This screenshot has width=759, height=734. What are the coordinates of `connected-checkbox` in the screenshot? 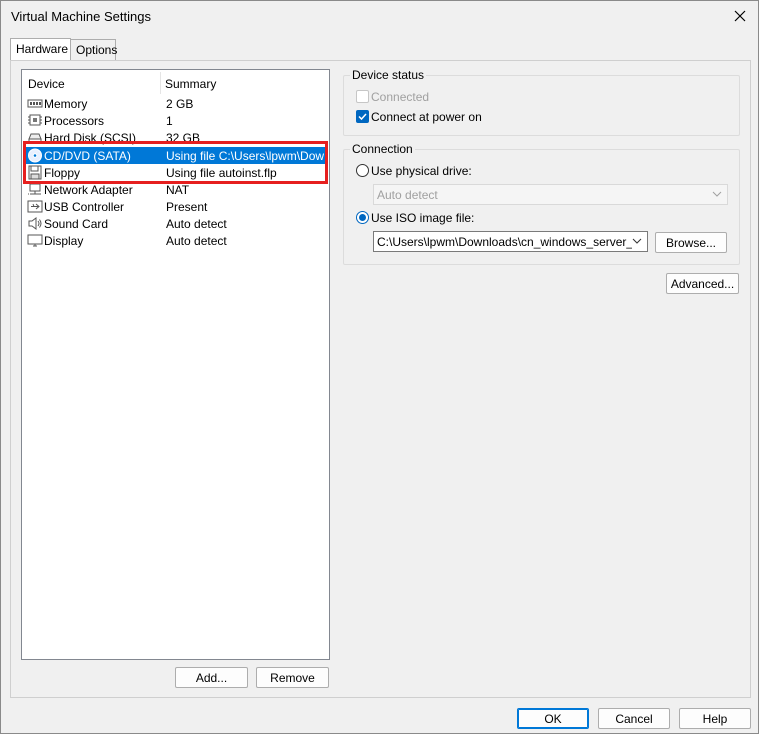 It's located at (362, 96).